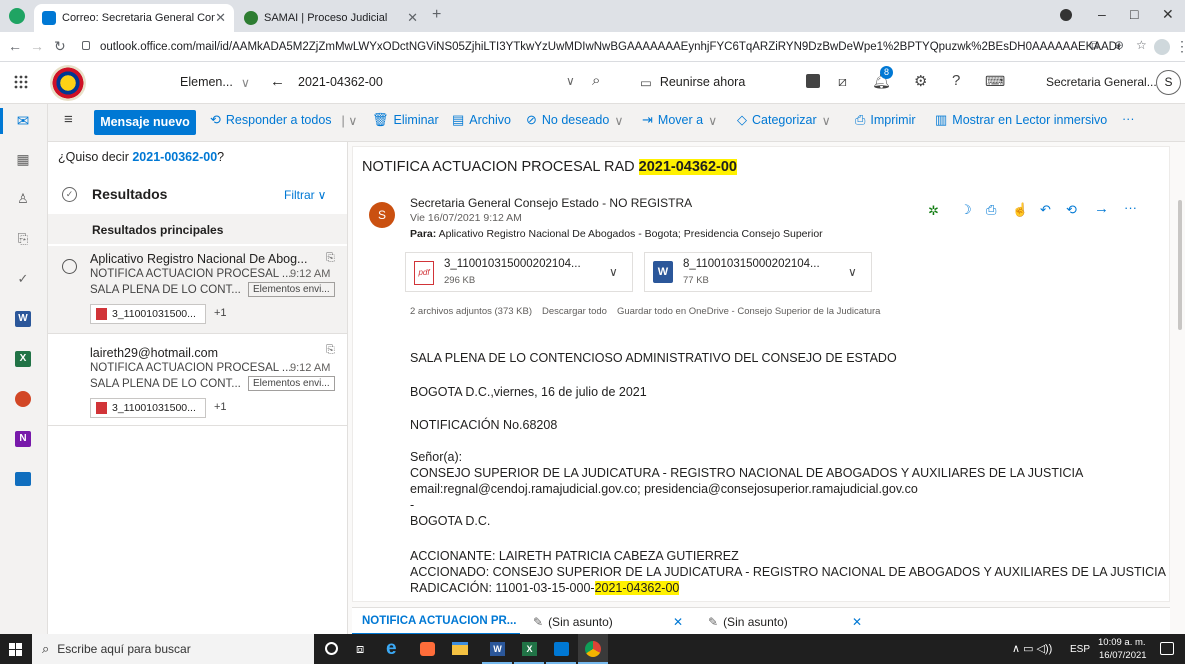 The width and height of the screenshot is (1185, 664). What do you see at coordinates (21, 82) in the screenshot?
I see `app-launcher-icon` at bounding box center [21, 82].